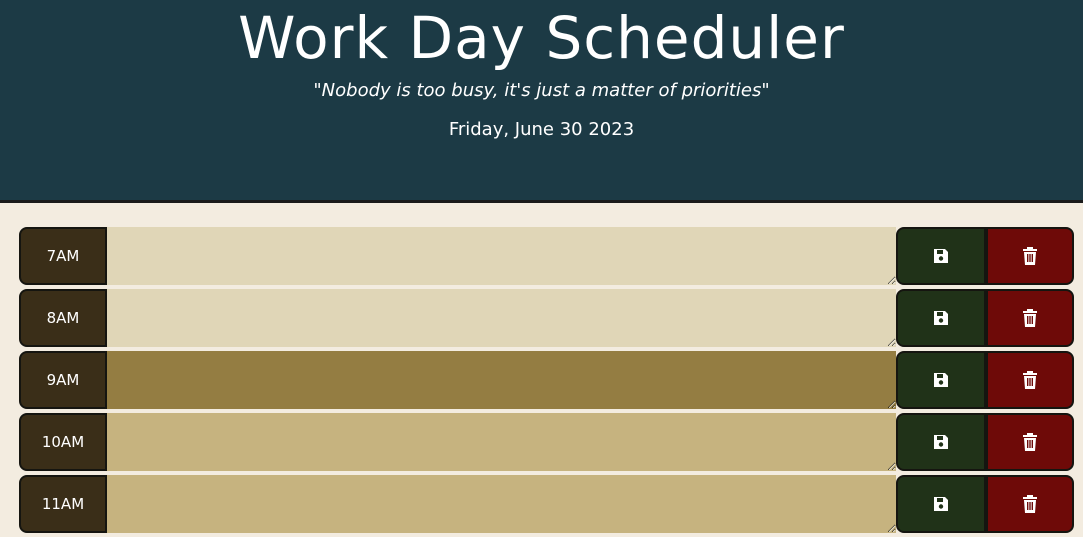  I want to click on time-block-8am: 8AM, so click(546, 318).